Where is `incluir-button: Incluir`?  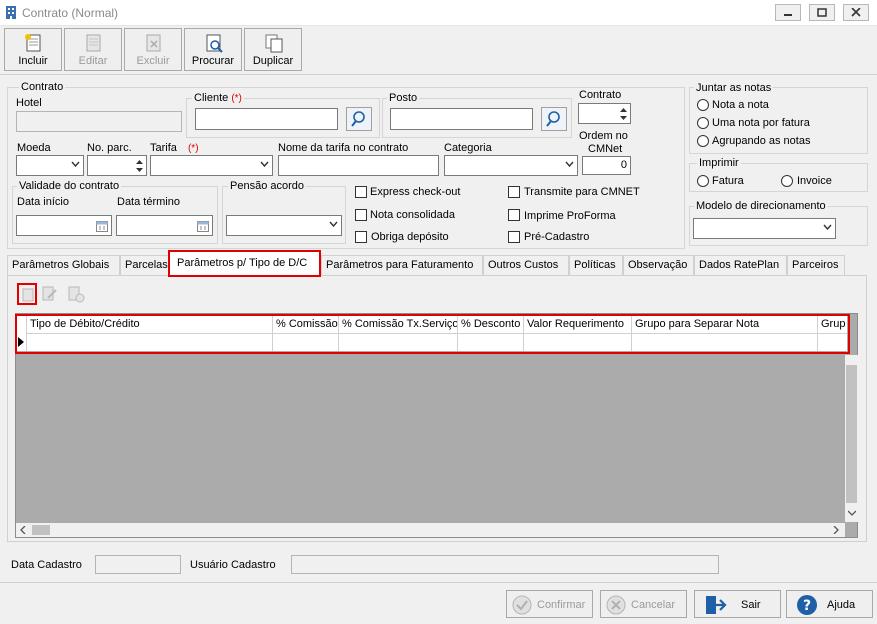
incluir-button: Incluir is located at coordinates (33, 49).